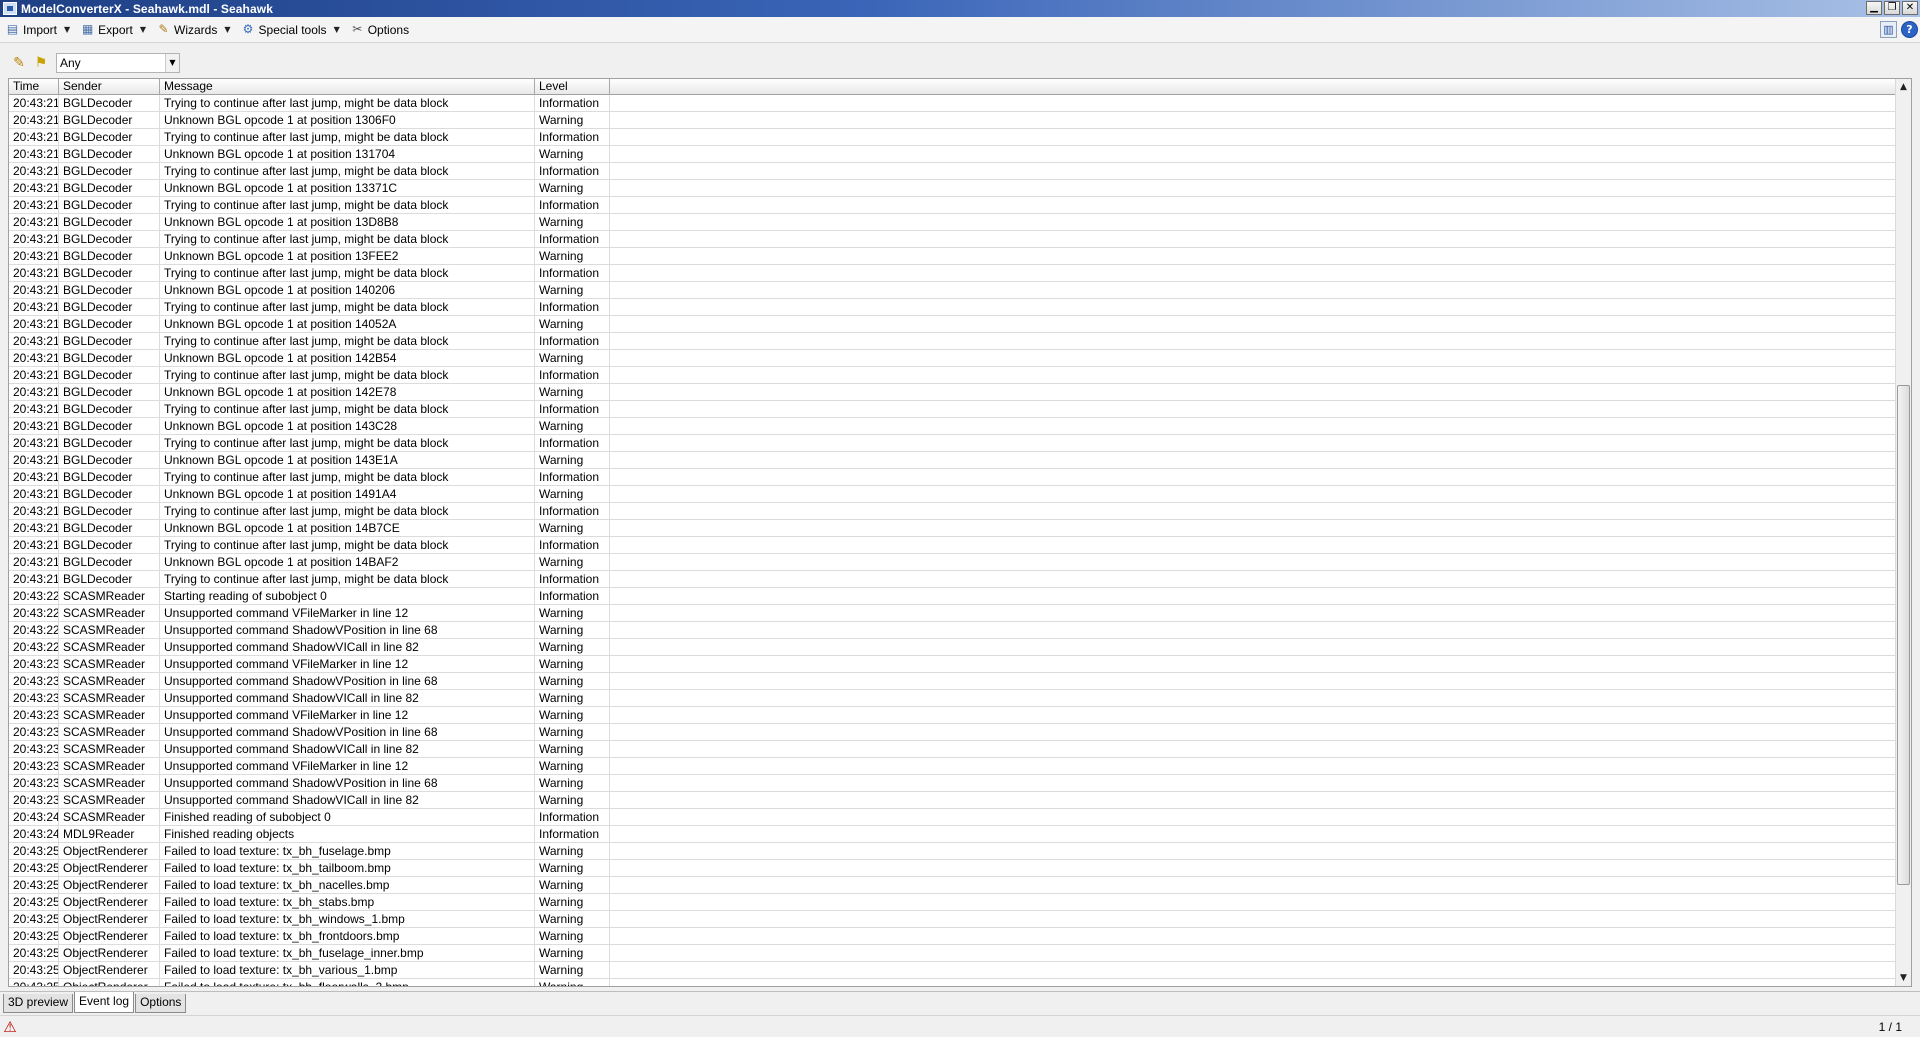 The width and height of the screenshot is (1920, 1037). I want to click on cell-message: Unknown BGL opcode 1 at position 131704, so click(347, 154).